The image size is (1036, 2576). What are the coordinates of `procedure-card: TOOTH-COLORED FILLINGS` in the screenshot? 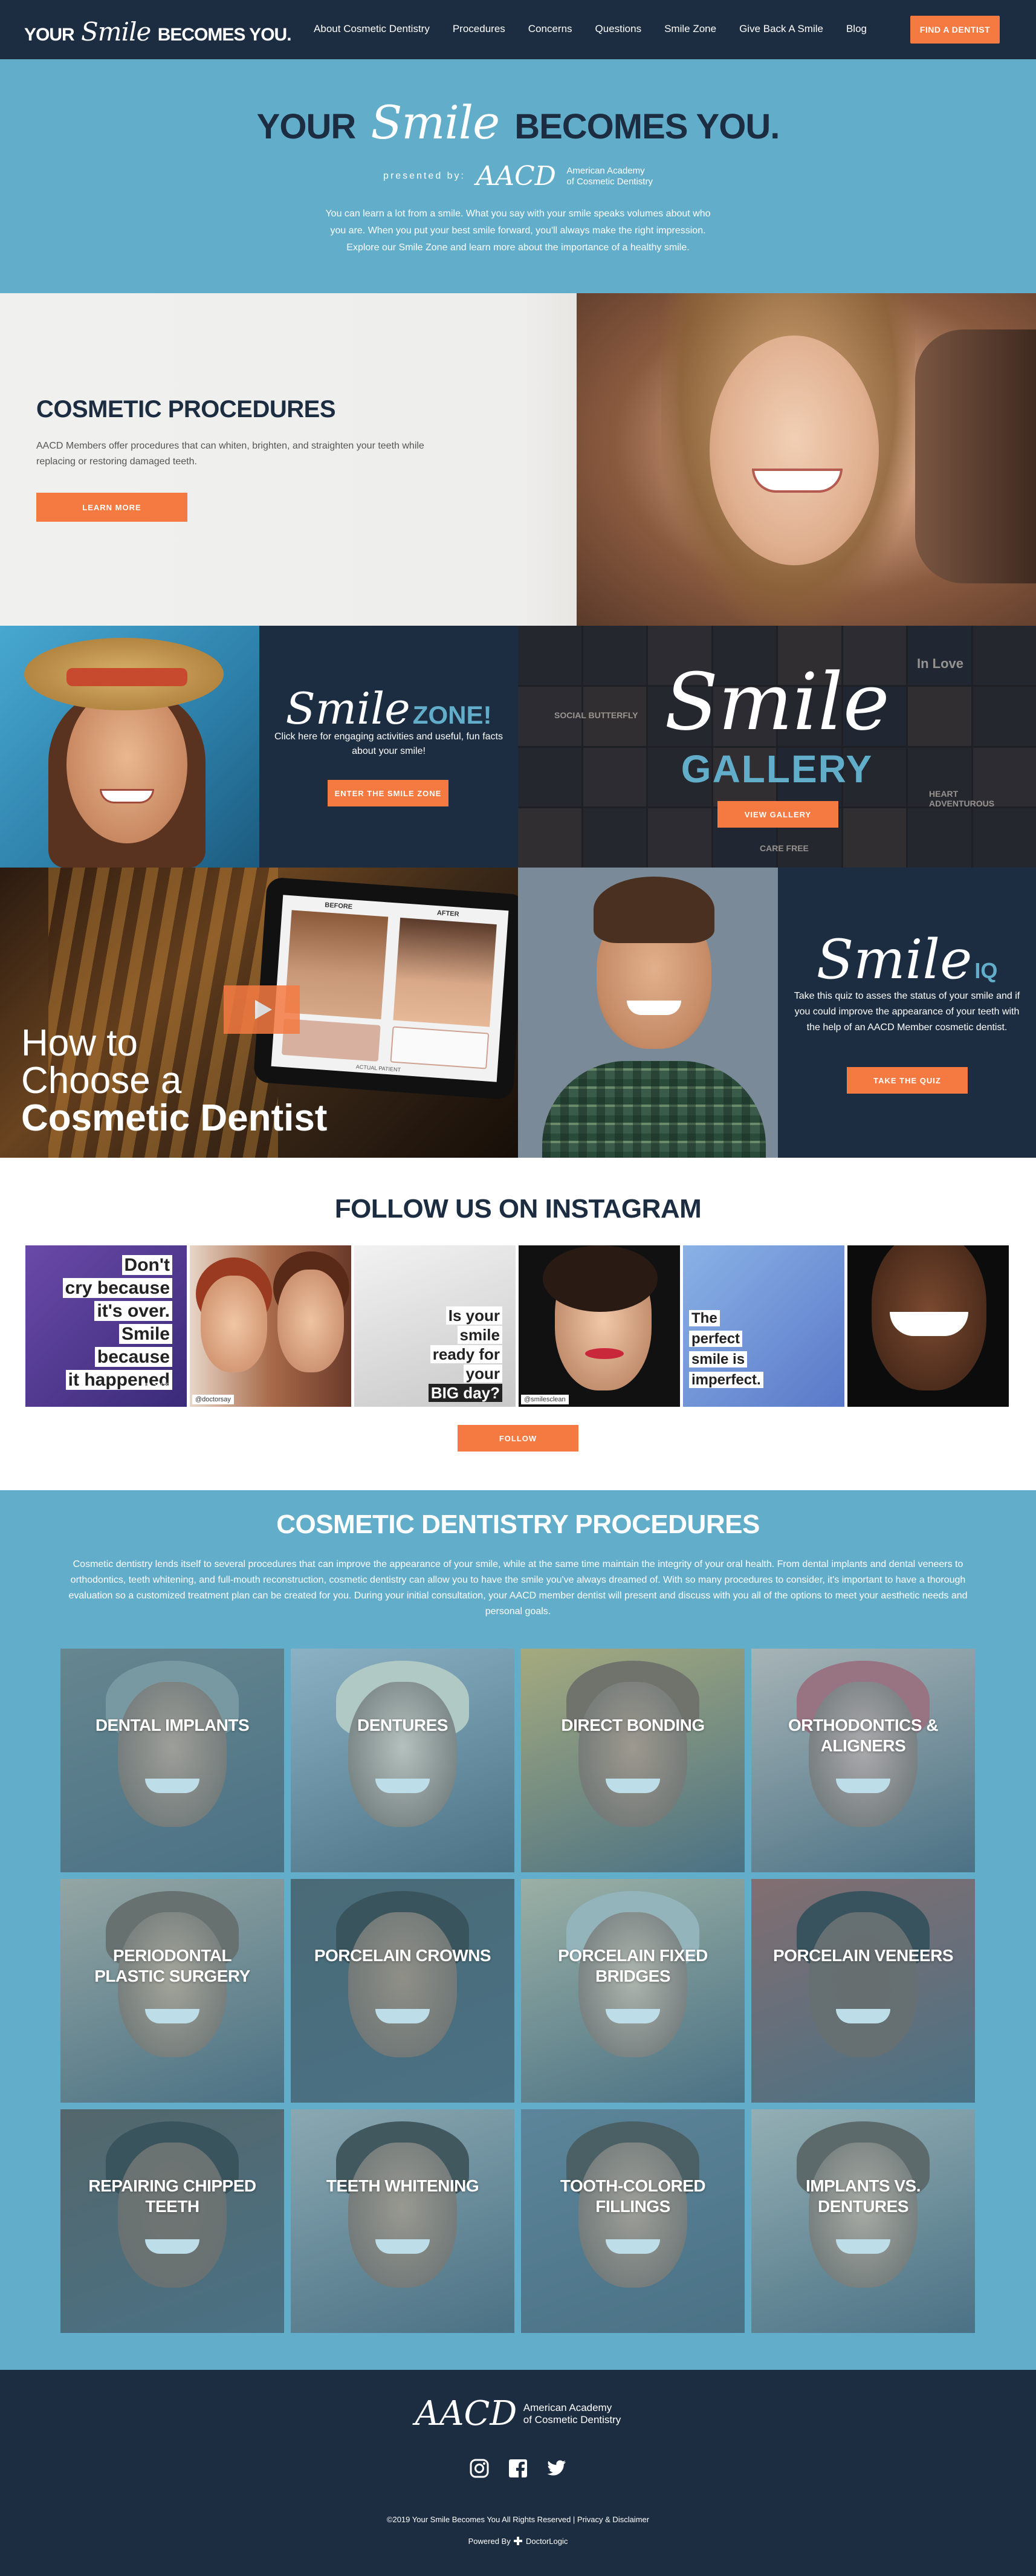 It's located at (633, 2221).